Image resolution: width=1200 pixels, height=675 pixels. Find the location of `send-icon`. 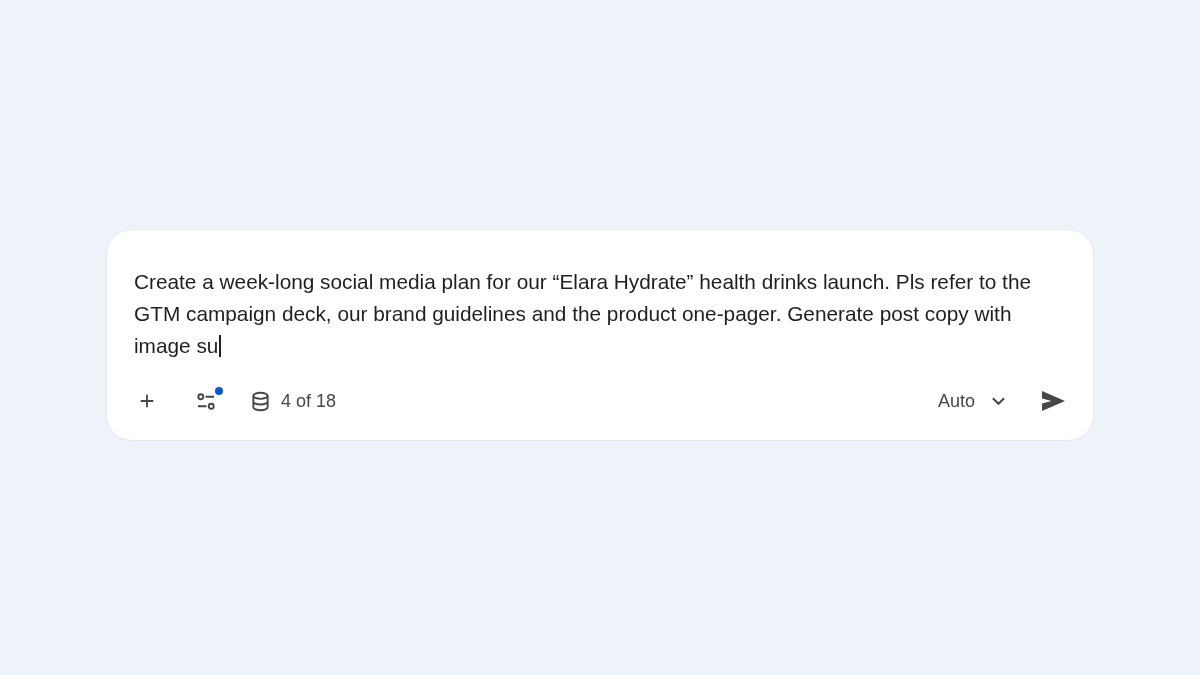

send-icon is located at coordinates (1053, 401).